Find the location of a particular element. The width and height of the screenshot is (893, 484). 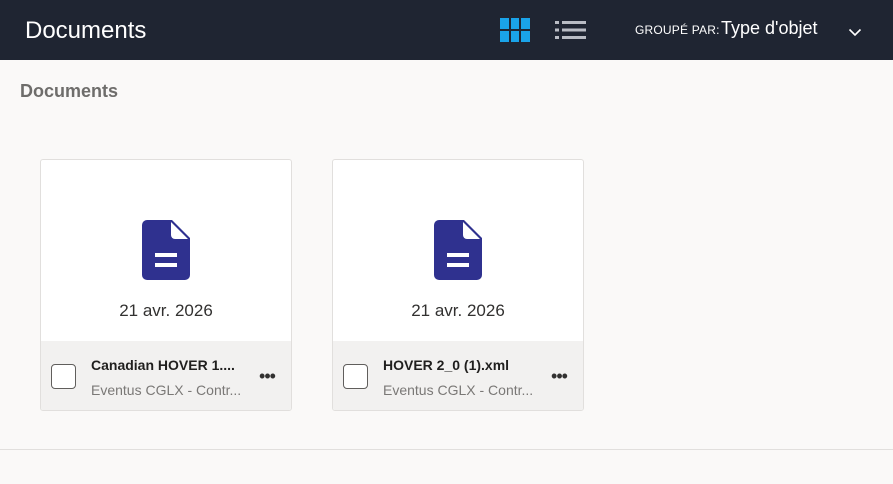

top-bar: Documents GROUPÉ PAR: Type d'objet is located at coordinates (446, 30).